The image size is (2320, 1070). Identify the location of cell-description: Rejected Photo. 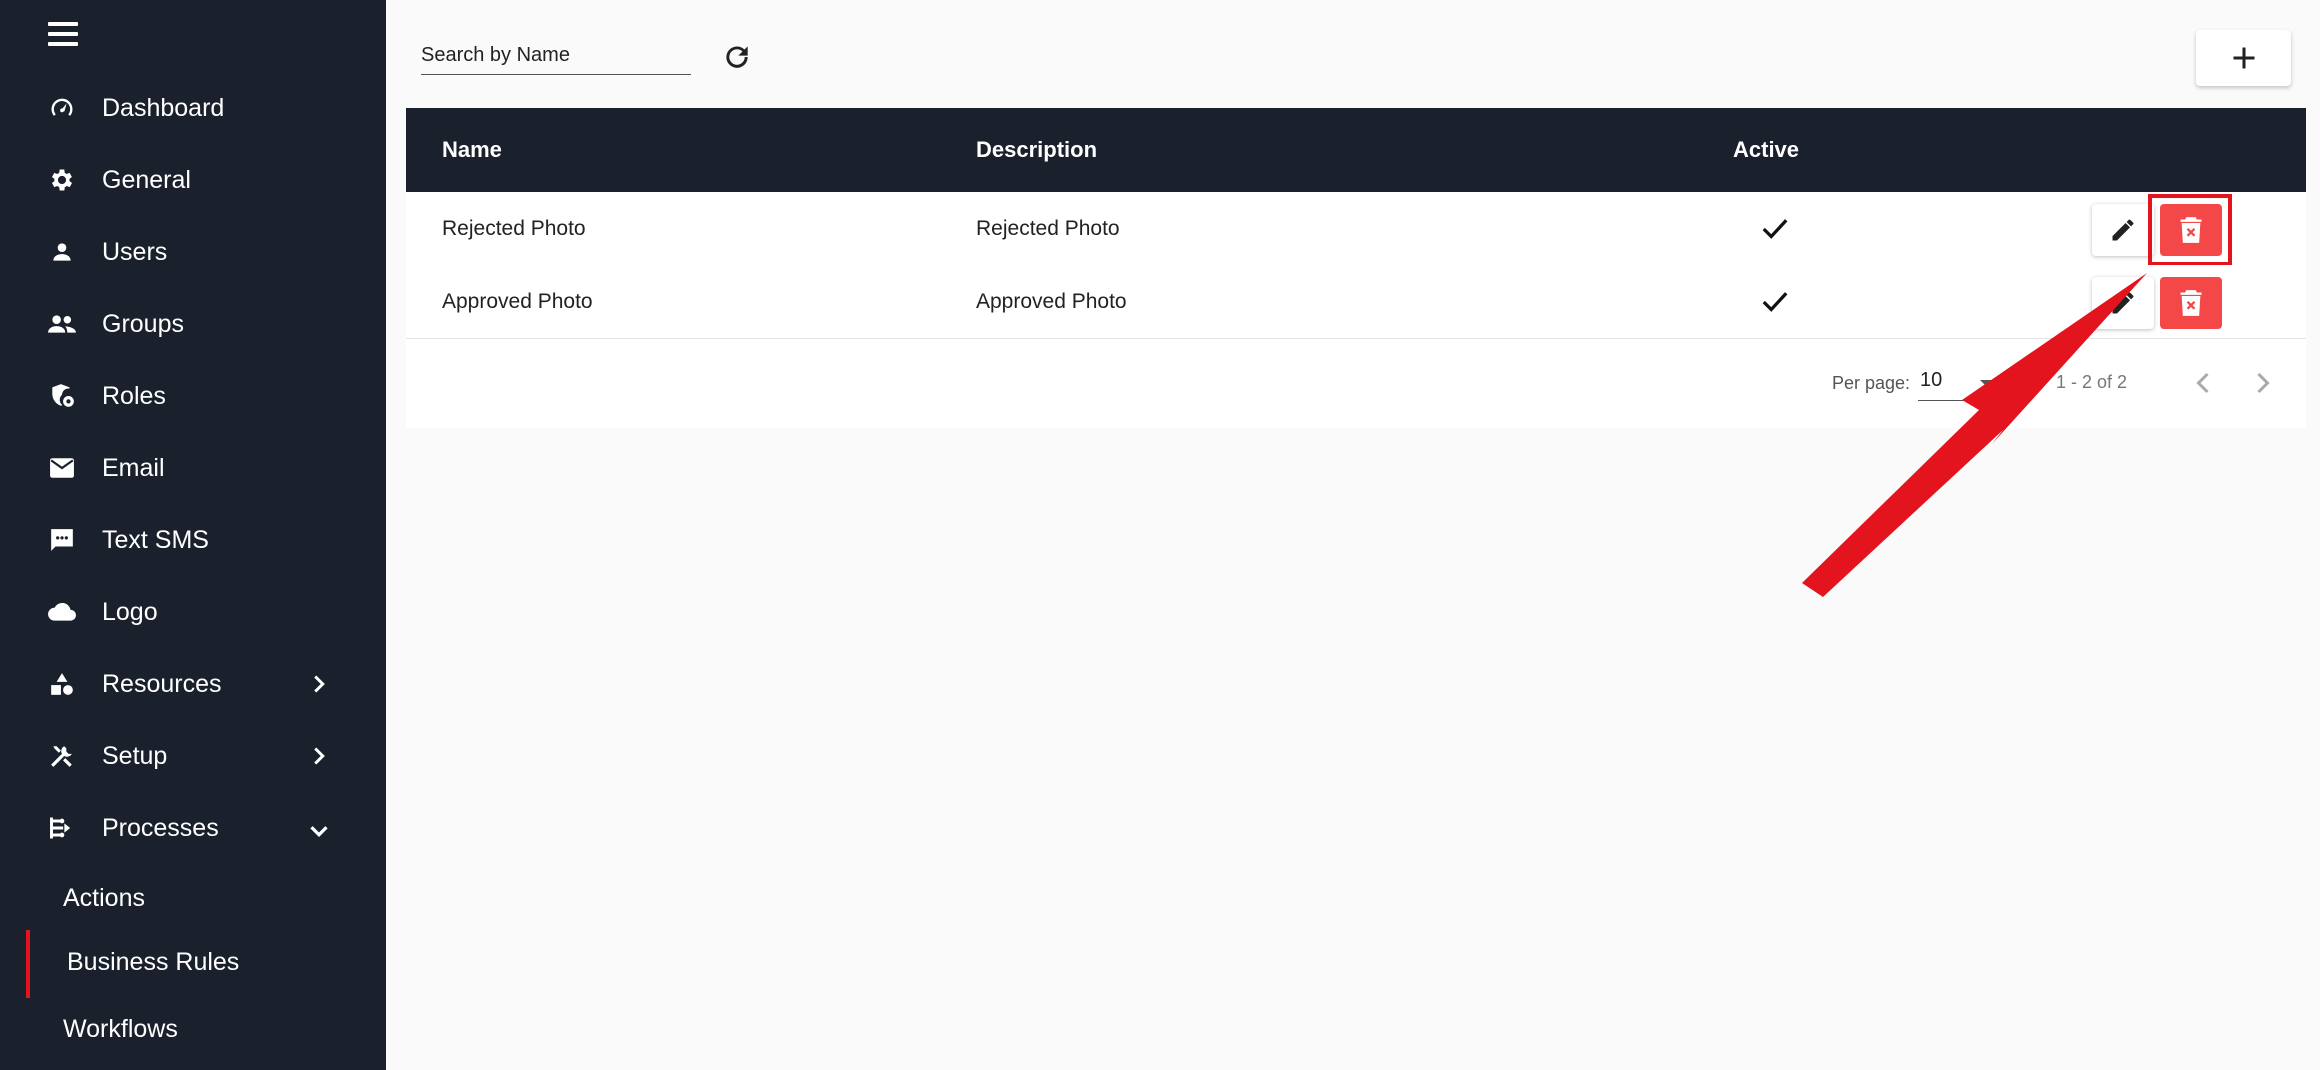
(1048, 228).